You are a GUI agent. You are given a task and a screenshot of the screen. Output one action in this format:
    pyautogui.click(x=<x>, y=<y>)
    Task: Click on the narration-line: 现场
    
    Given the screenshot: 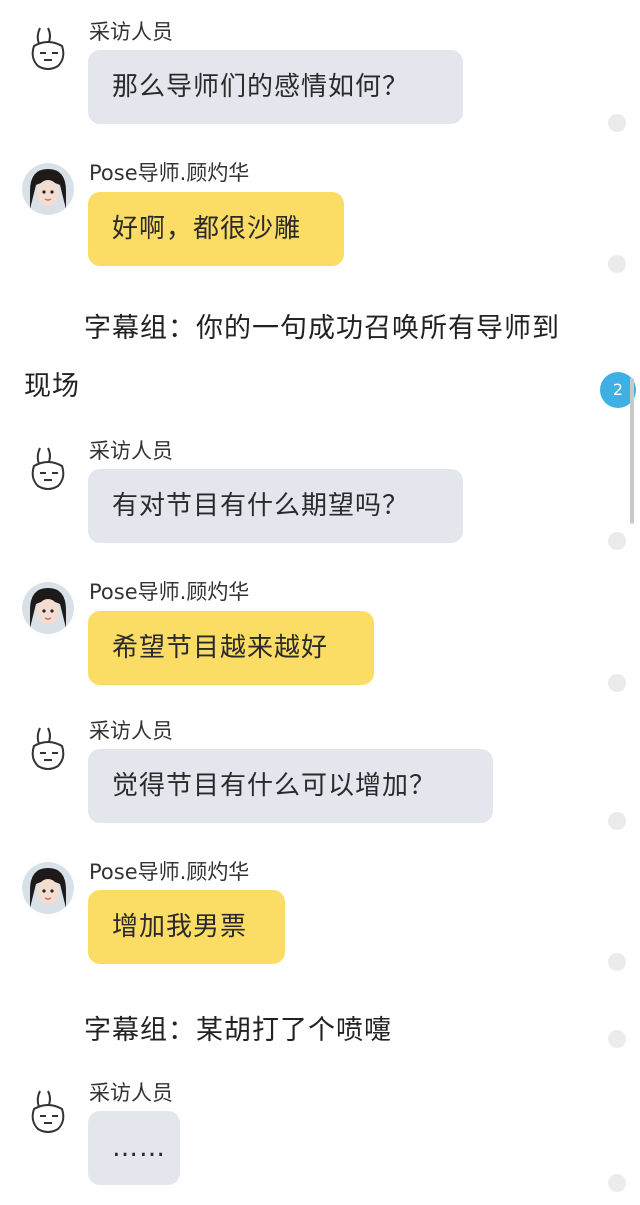 What is the action you would take?
    pyautogui.click(x=52, y=386)
    